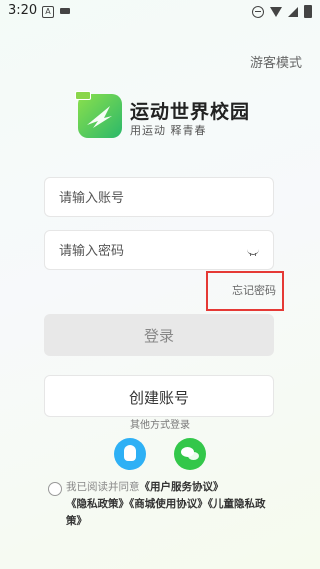  Describe the element at coordinates (253, 252) in the screenshot. I see `eye-closed-icon` at that location.